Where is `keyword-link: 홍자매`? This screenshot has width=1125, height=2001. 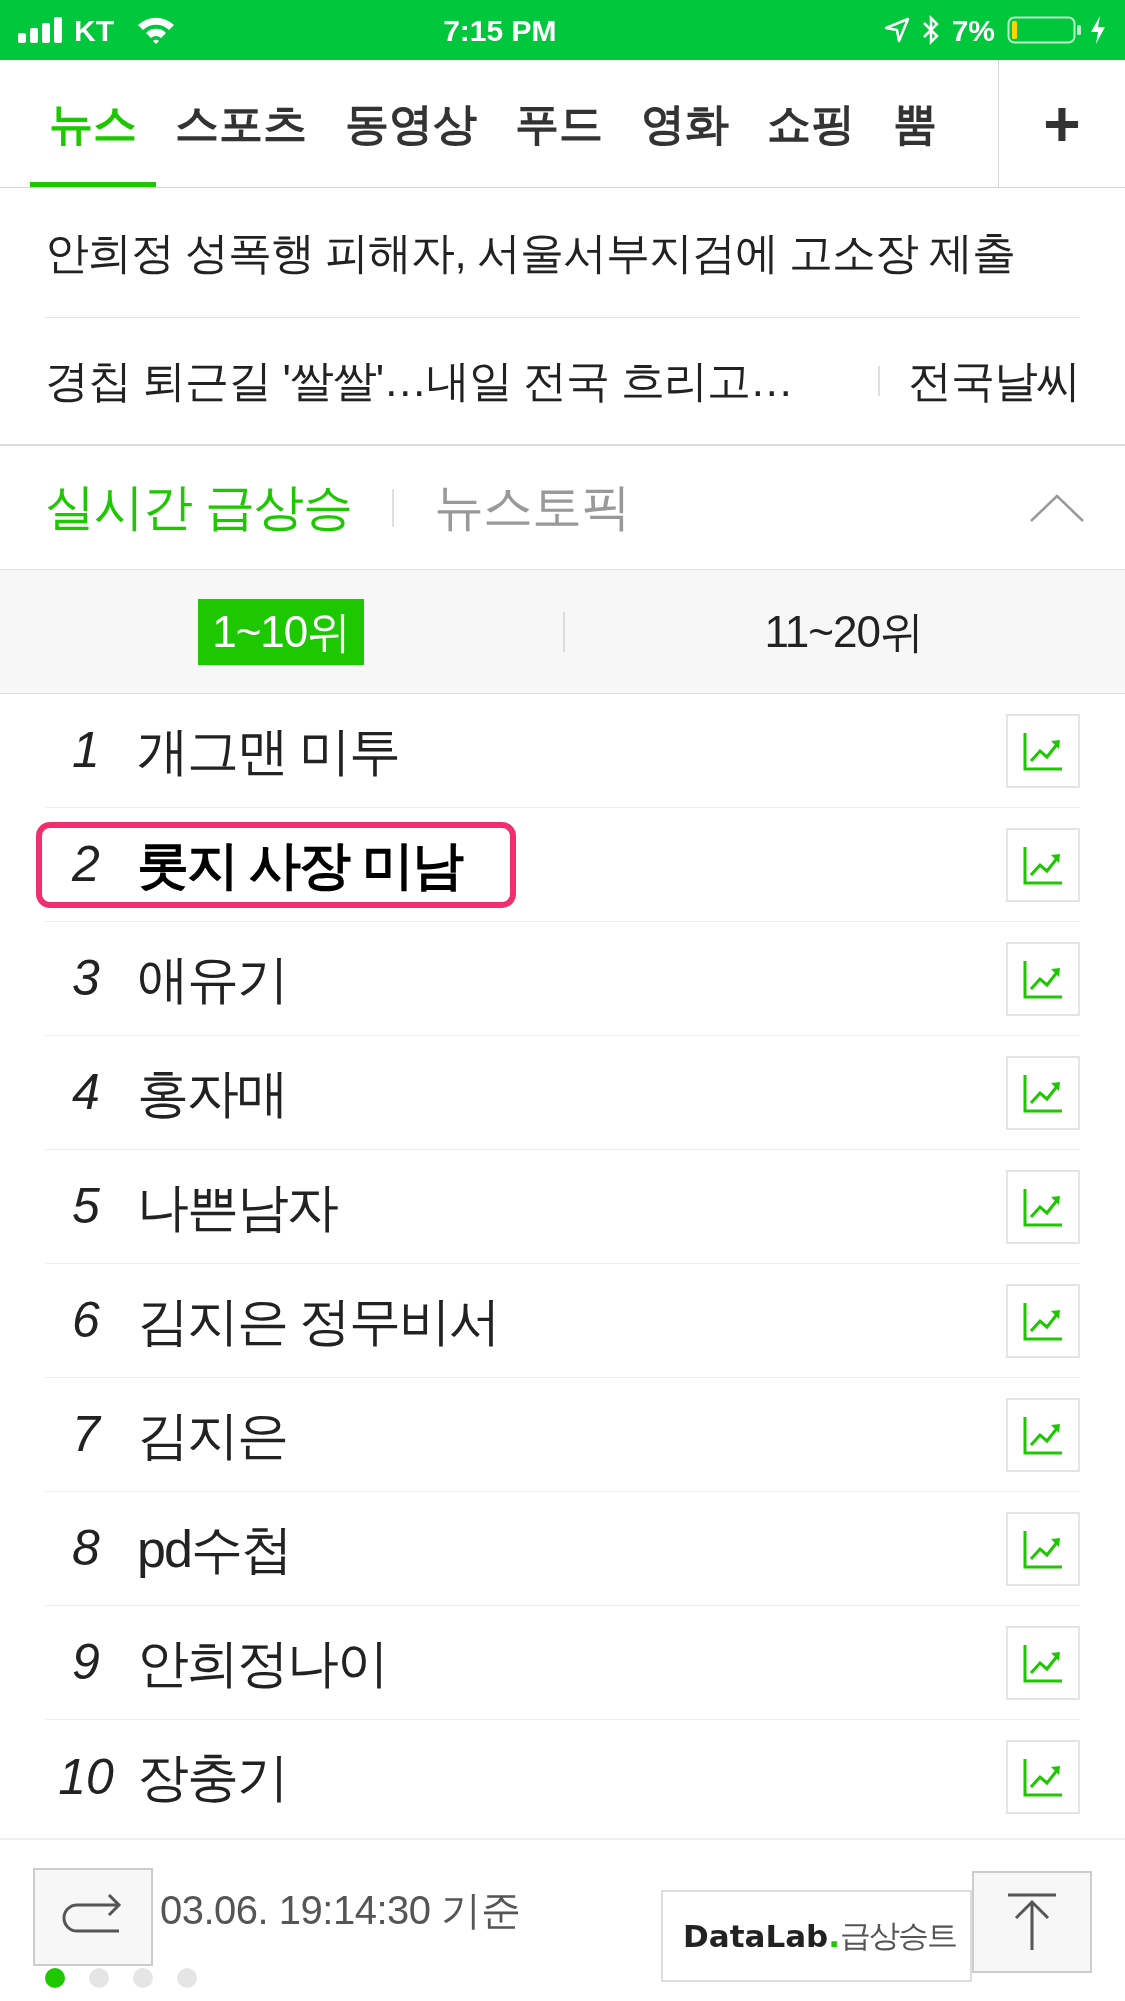
keyword-link: 홍자매 is located at coordinates (212, 1092).